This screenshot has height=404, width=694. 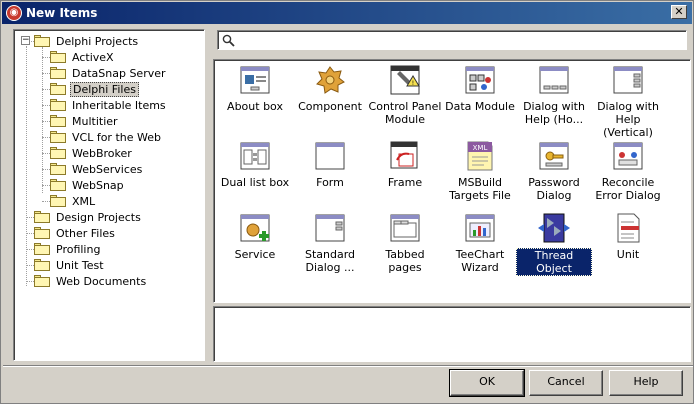 I want to click on item-unit: Unit, so click(x=628, y=236).